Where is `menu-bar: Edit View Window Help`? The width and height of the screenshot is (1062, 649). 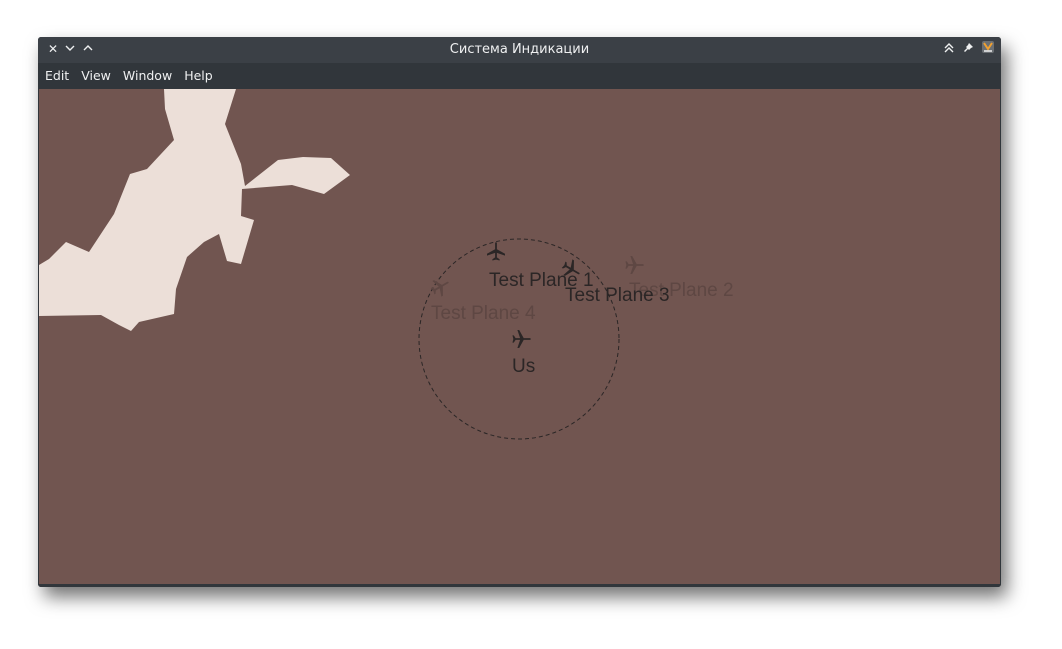
menu-bar: Edit View Window Help is located at coordinates (519, 76).